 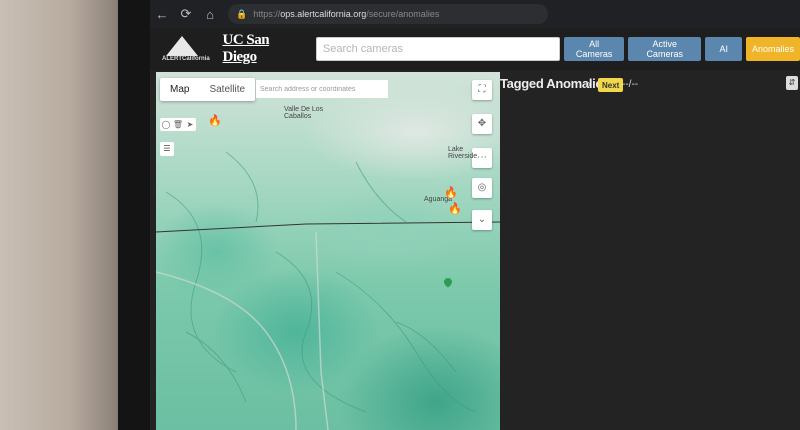 I want to click on alertcalifornia-logo-text: ALERTCalifornia, so click(x=186, y=59).